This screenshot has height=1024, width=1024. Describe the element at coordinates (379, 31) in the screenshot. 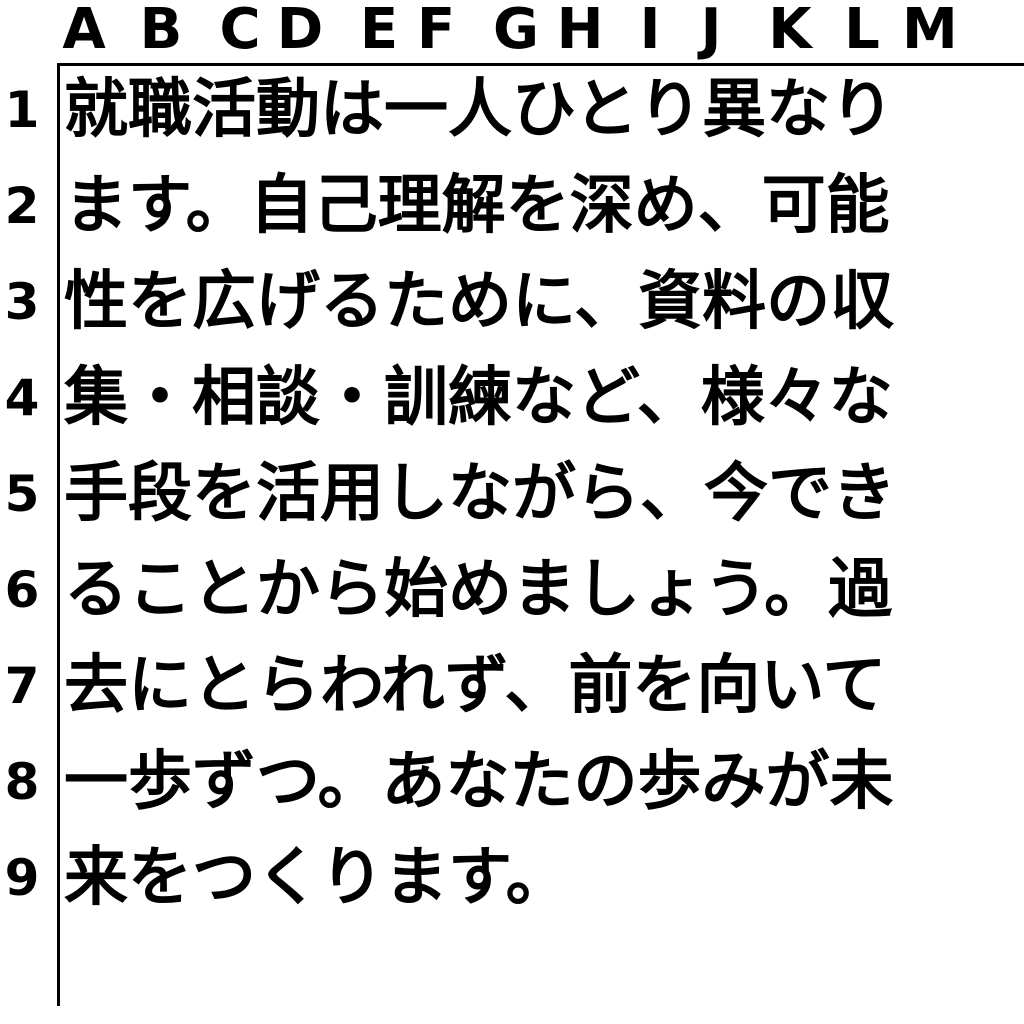

I see `column-header-e: E` at that location.